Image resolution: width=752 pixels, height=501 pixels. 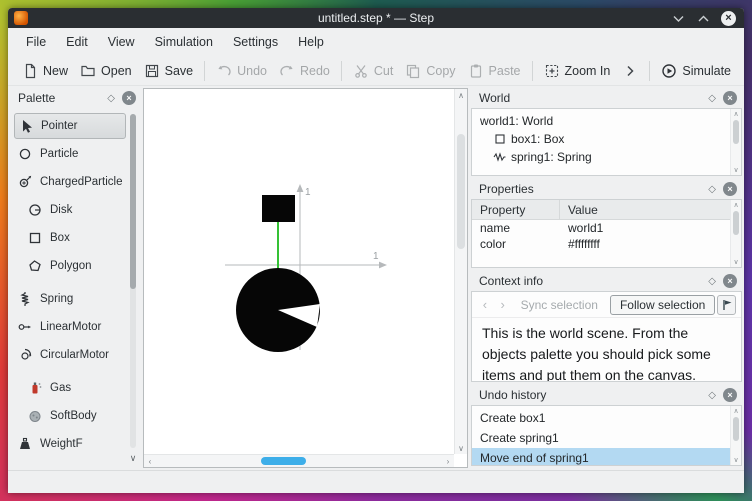 I want to click on undo-item-create-box1: Create box1, so click(x=606, y=418).